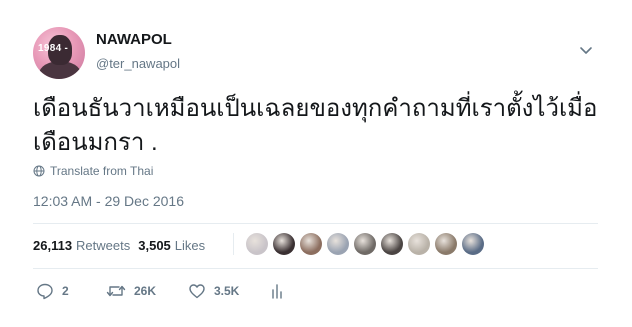 This screenshot has height=327, width=632. What do you see at coordinates (53, 245) in the screenshot?
I see `retweets-count: 26,113` at bounding box center [53, 245].